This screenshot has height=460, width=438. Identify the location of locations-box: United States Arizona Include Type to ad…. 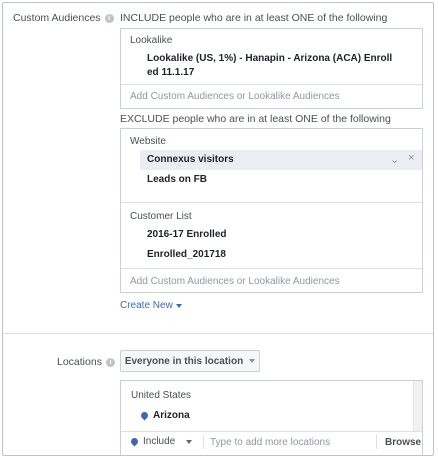
(271, 417).